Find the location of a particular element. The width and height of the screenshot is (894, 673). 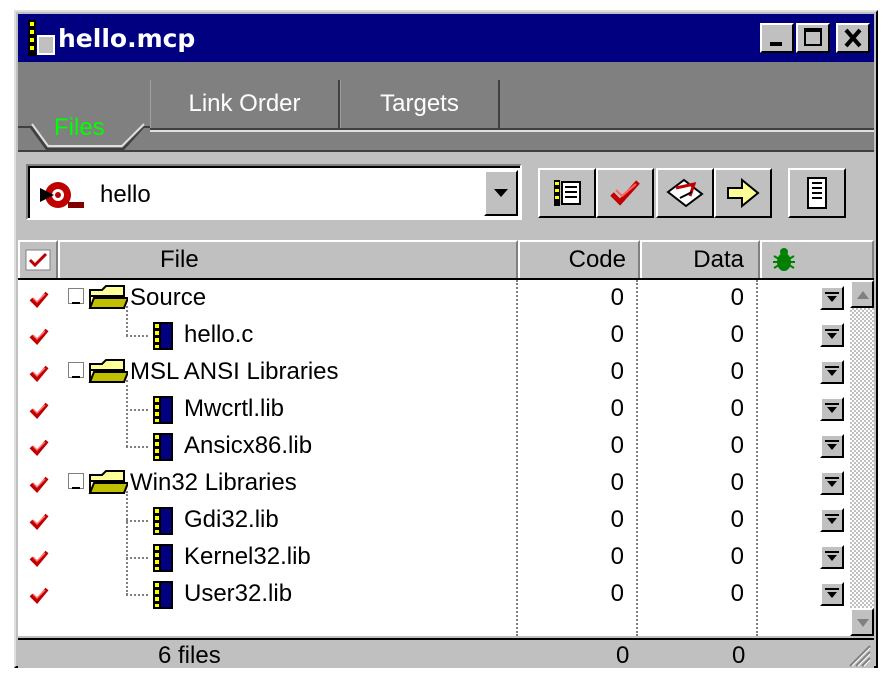

run-button is located at coordinates (743, 193).